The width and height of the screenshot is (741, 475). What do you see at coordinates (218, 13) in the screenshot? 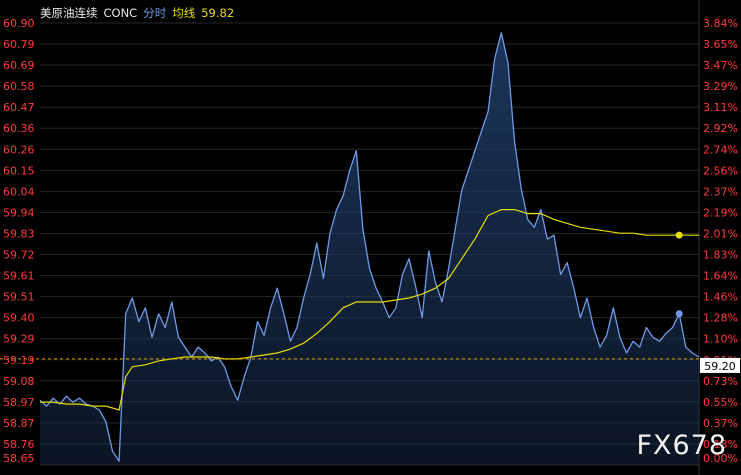
I see `avg-value: 59.82` at bounding box center [218, 13].